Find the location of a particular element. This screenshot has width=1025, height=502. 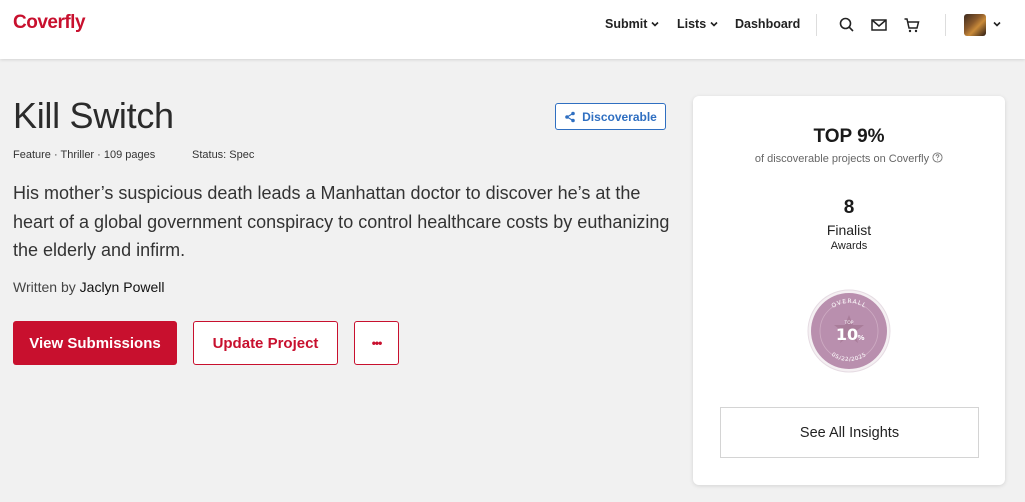

view-submissions-button: View Submissions is located at coordinates (95, 343).